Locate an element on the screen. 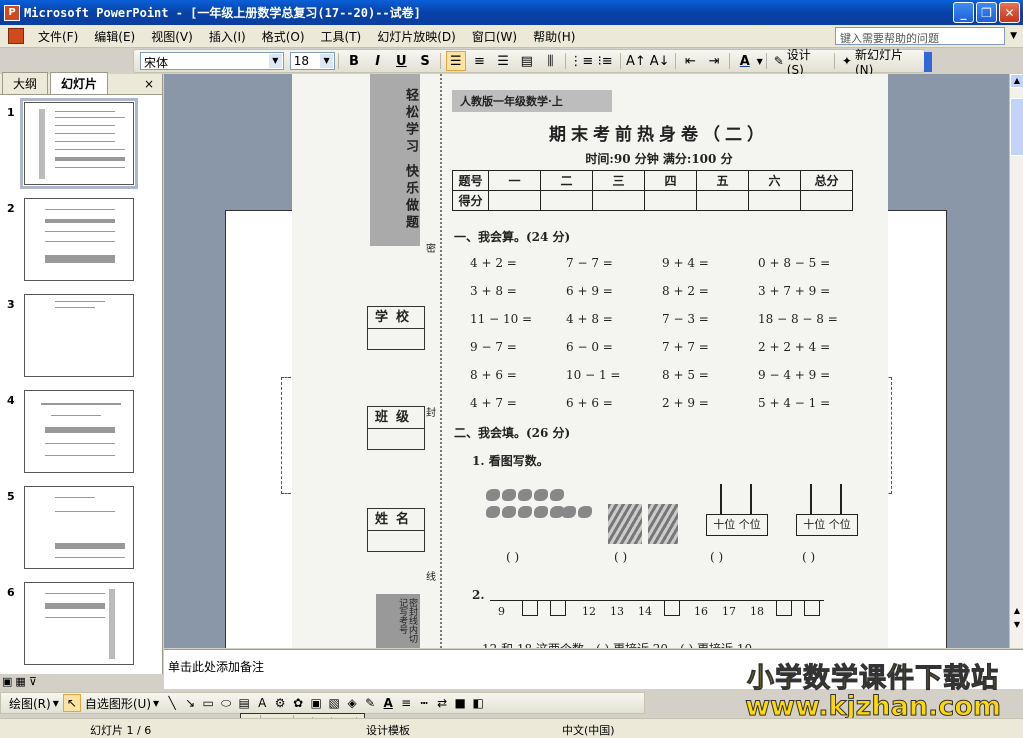 The image size is (1023, 738). bold-button: B is located at coordinates (354, 61).